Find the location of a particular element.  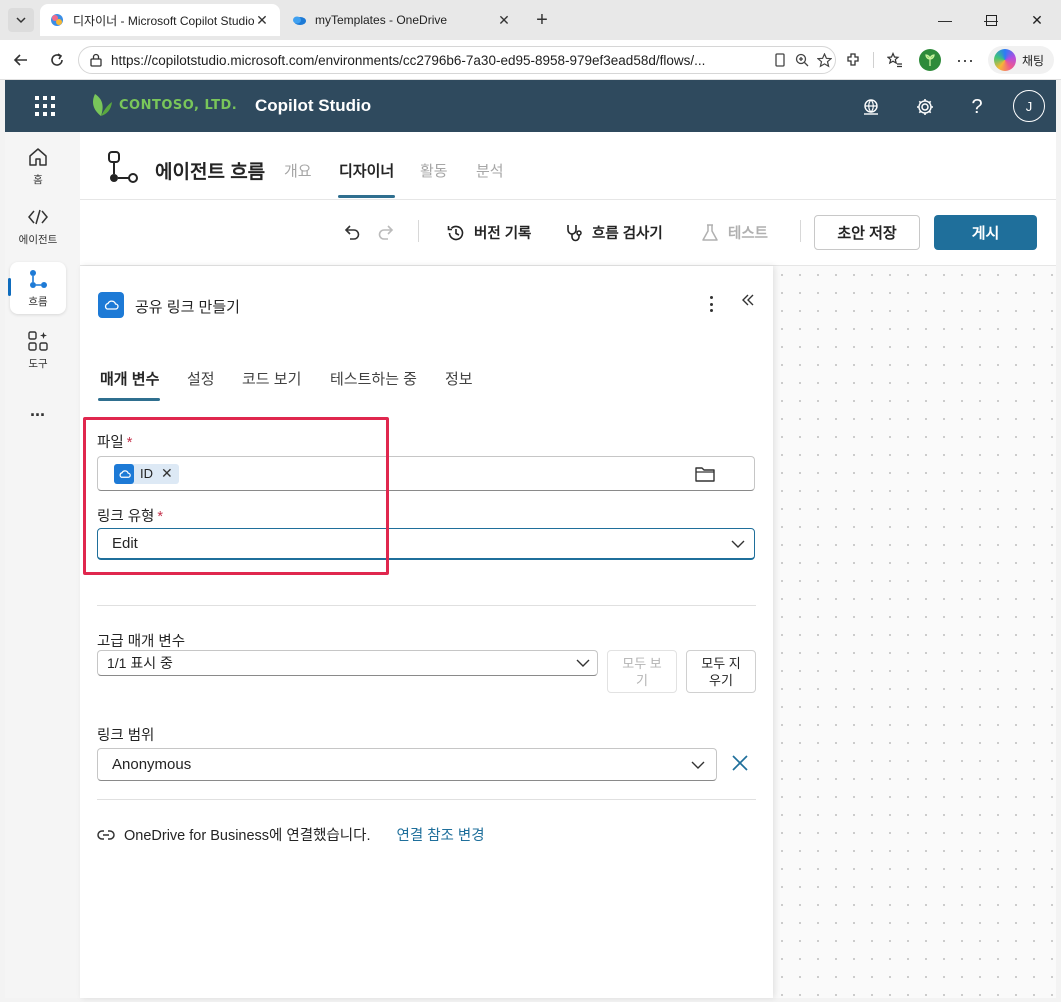

copilot-studio-favicon-icon is located at coordinates (57, 20).